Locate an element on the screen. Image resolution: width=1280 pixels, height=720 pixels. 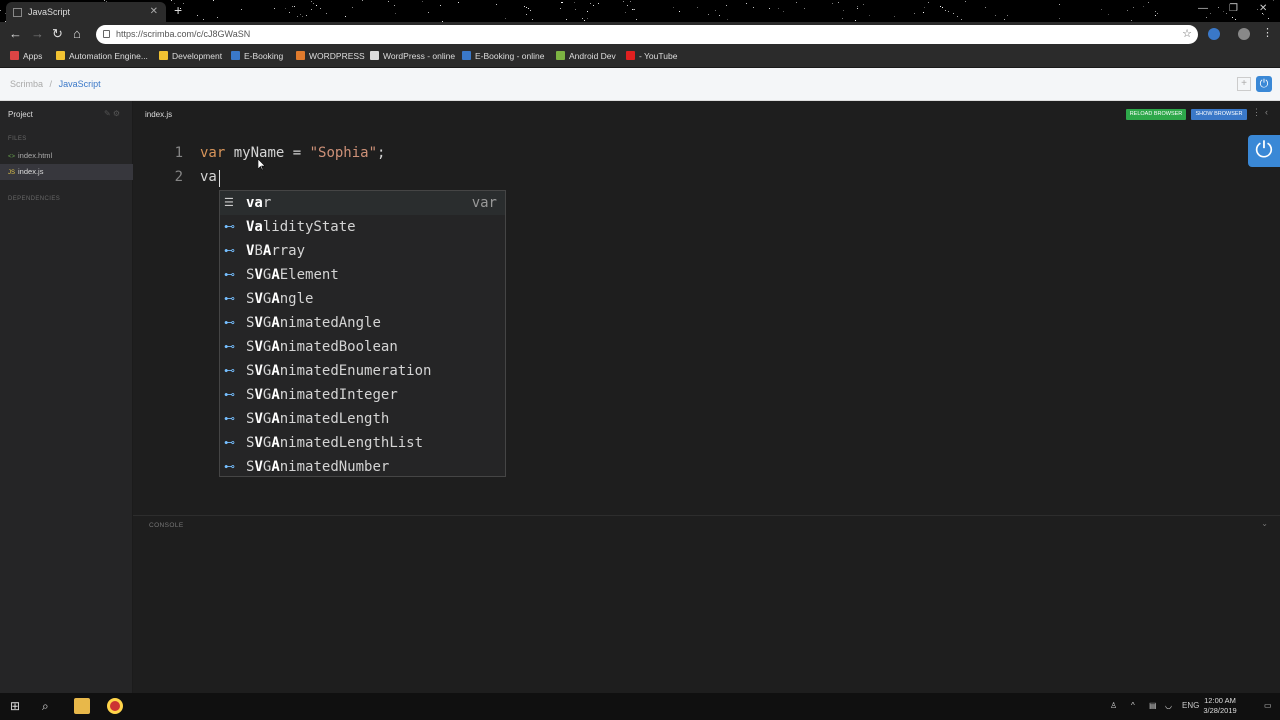
editor-tab-index-js: index.js is located at coordinates (158, 114).